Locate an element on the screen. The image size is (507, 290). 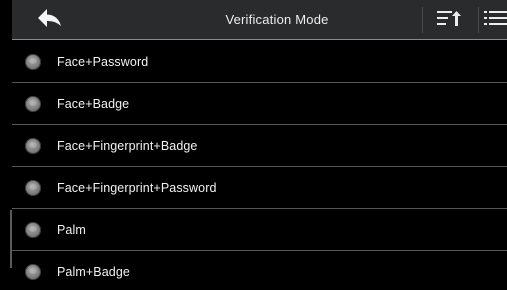
back-button is located at coordinates (50, 20).